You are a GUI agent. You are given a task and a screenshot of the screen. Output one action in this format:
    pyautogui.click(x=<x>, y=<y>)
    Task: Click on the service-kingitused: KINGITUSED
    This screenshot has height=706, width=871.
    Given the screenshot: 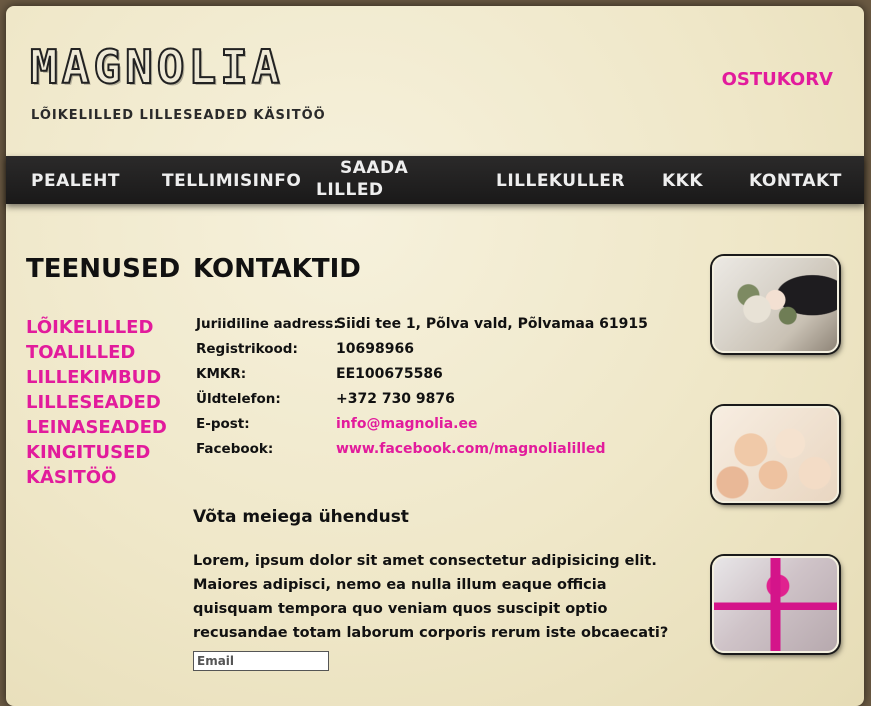 What is the action you would take?
    pyautogui.click(x=96, y=452)
    